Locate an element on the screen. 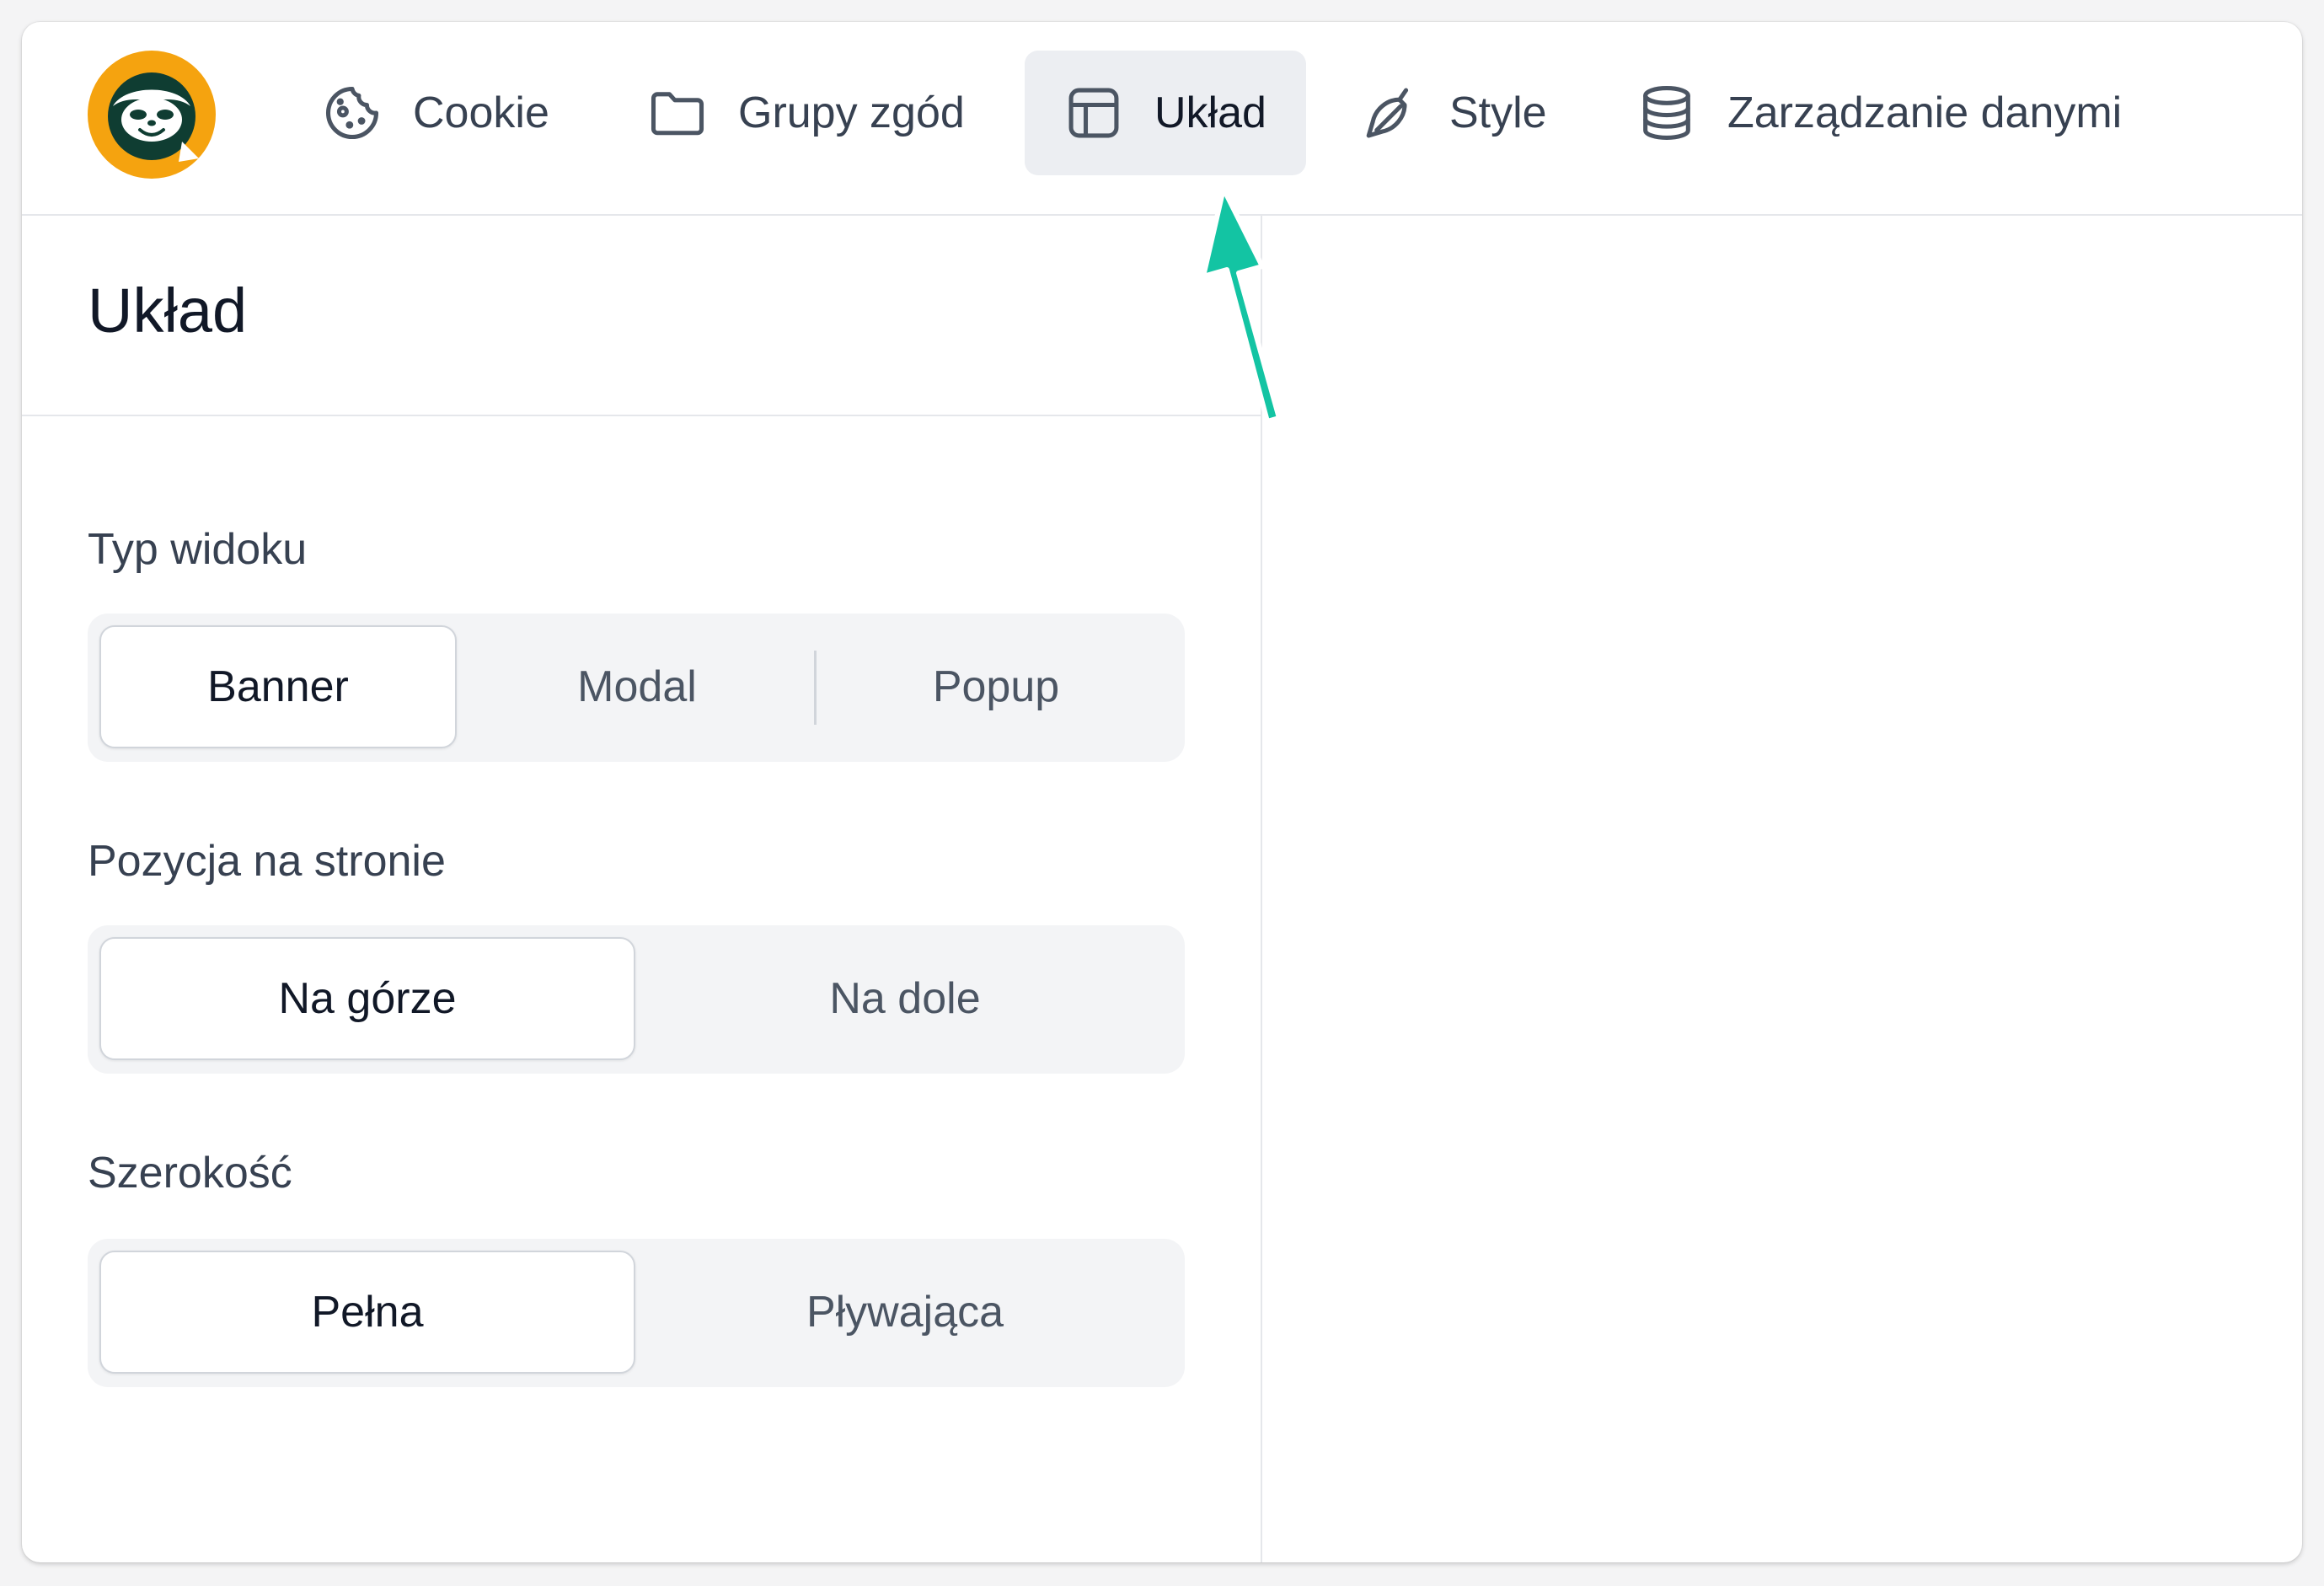 The height and width of the screenshot is (1586, 2324). layout-icon is located at coordinates (1094, 113).